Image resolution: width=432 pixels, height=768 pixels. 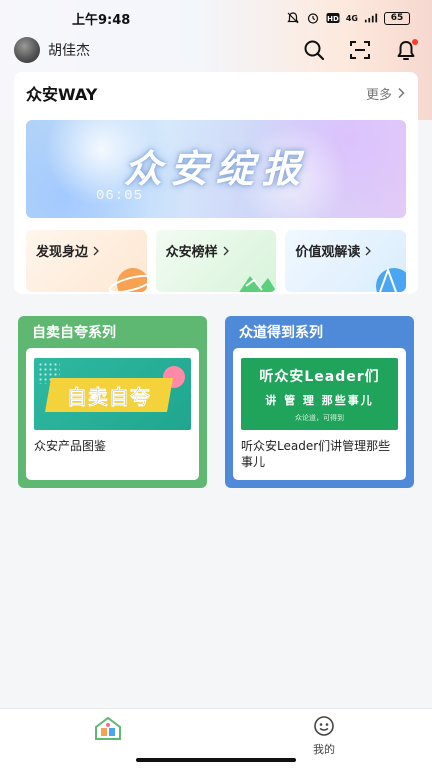 I want to click on way-header: 众安WAY 更多, so click(x=216, y=93).